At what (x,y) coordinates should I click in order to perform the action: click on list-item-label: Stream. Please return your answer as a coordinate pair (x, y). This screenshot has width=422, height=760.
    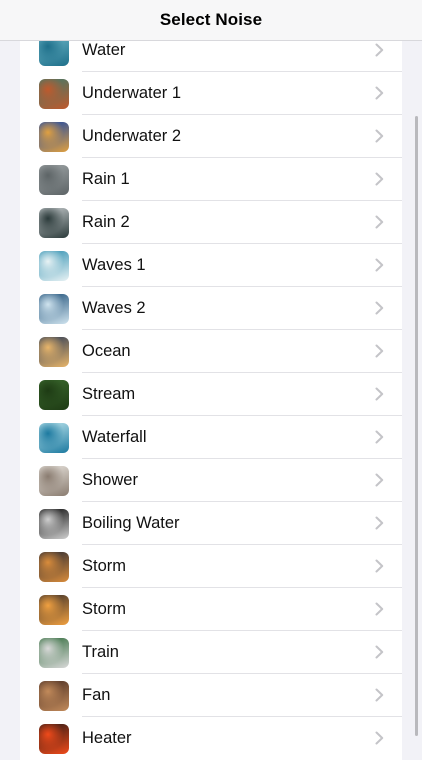
    Looking at the image, I should click on (109, 394).